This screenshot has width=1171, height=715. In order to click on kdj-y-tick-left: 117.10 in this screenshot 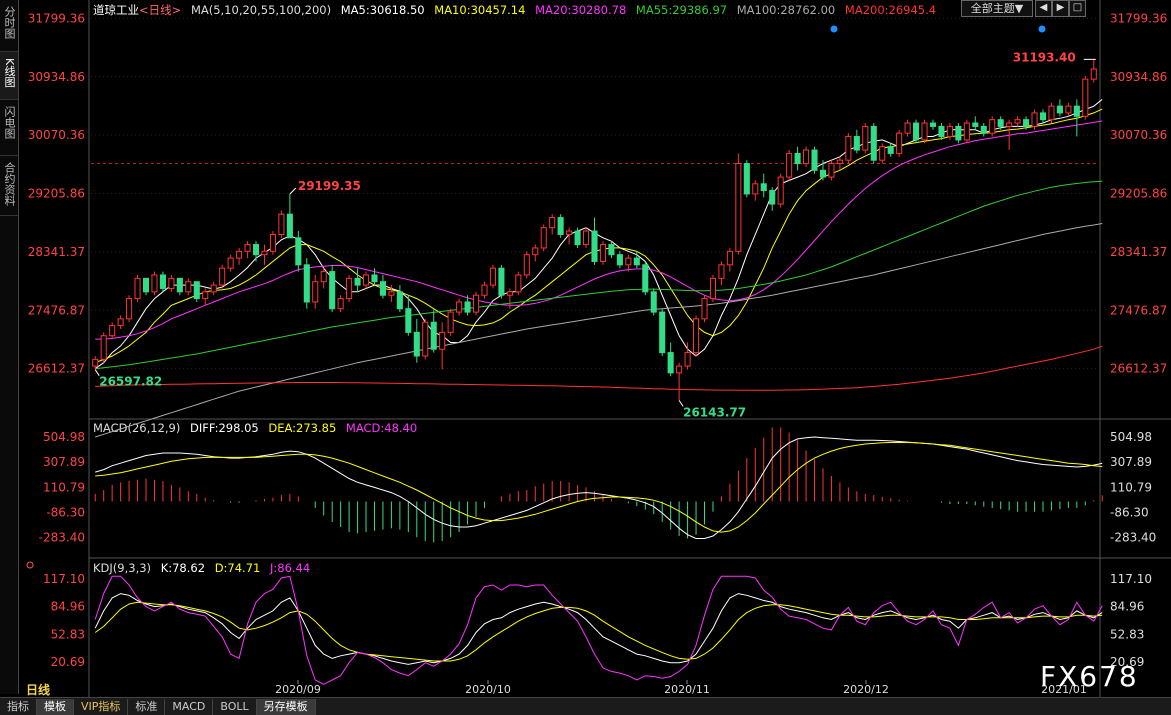, I will do `click(64, 579)`.